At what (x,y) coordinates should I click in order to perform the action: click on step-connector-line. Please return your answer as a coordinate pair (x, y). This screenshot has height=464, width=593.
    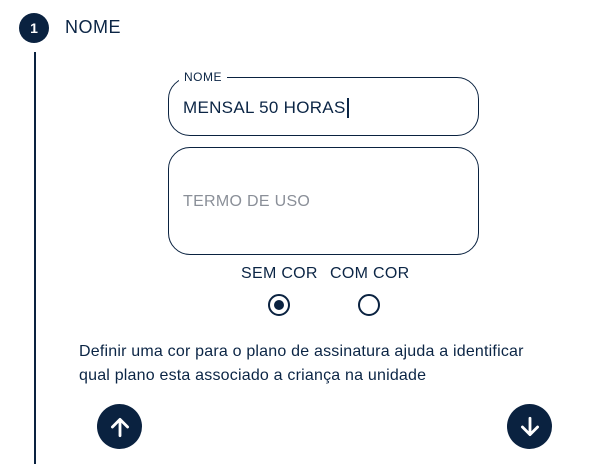
    Looking at the image, I should click on (35, 258).